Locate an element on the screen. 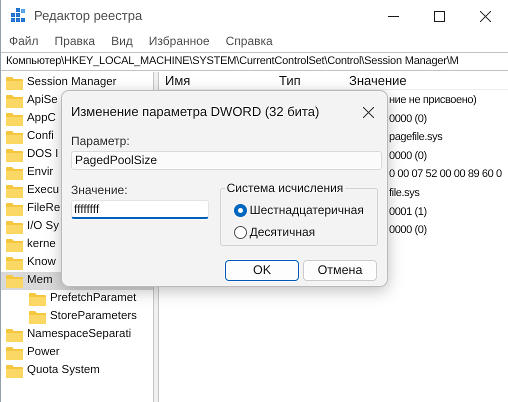 Image resolution: width=508 pixels, height=402 pixels. table-cell-text: 0 00 07 52 00 00 89 60 0 is located at coordinates (445, 174).